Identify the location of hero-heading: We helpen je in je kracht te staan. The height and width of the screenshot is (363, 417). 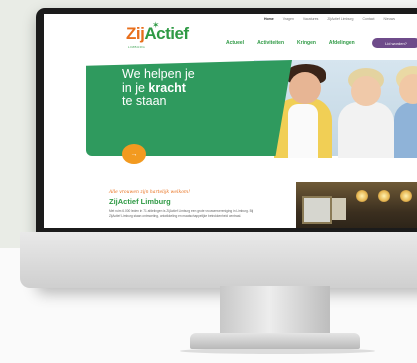
(192, 88).